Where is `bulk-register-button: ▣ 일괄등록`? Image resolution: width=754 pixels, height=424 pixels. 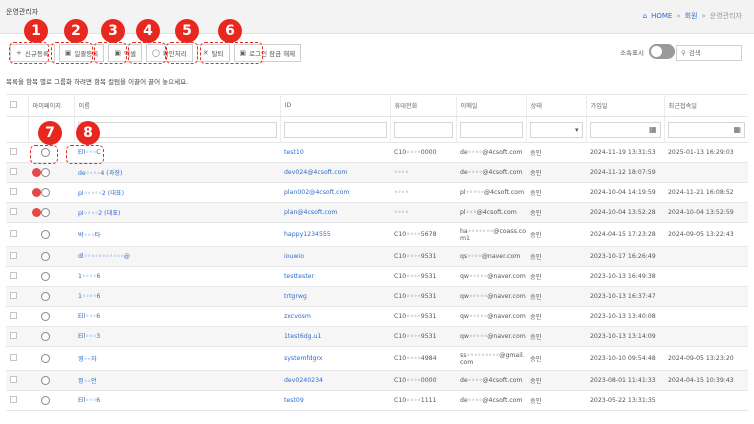 bulk-register-button: ▣ 일괄등록 is located at coordinates (81, 53).